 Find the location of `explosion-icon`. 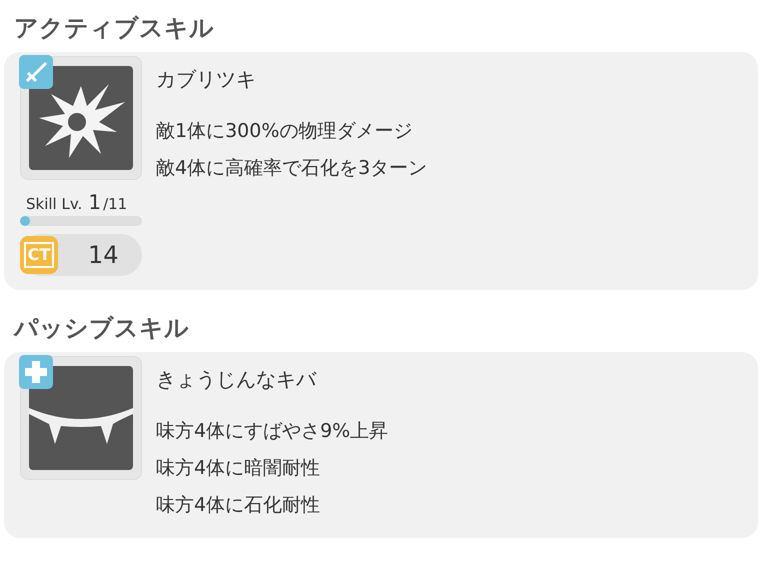

explosion-icon is located at coordinates (81, 118).